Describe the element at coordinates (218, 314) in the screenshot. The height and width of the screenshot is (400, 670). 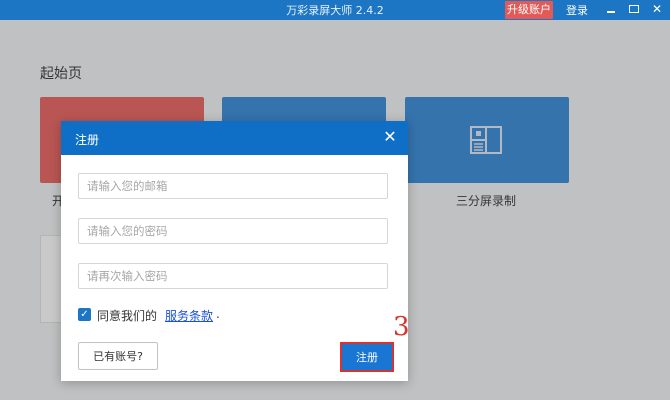
I see `terms-period: .` at that location.